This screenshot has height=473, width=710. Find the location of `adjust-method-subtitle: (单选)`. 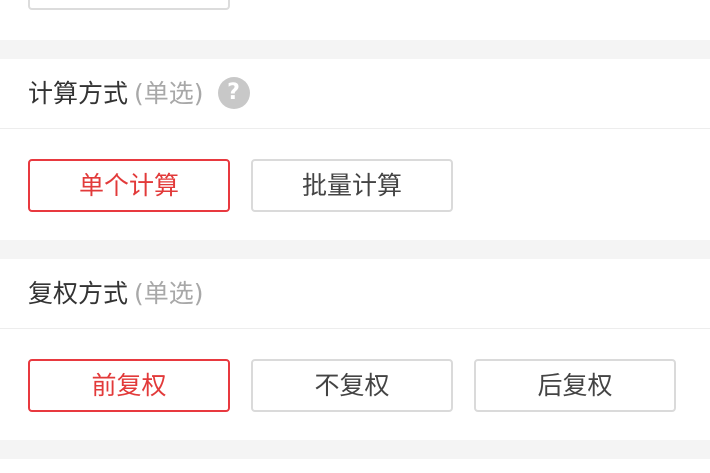

adjust-method-subtitle: (单选) is located at coordinates (169, 293).